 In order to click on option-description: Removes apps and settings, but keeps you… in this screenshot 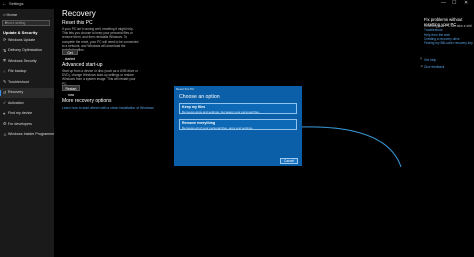, I will do `click(221, 111)`.